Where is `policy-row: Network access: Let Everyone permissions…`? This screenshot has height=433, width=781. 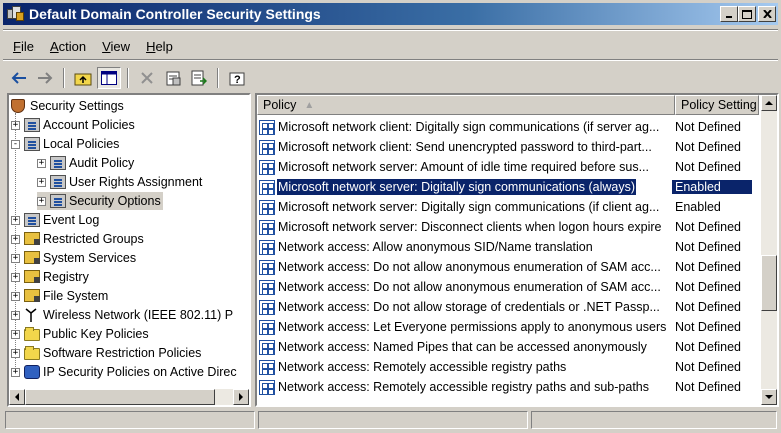
policy-row: Network access: Let Everyone permissions… is located at coordinates (504, 327).